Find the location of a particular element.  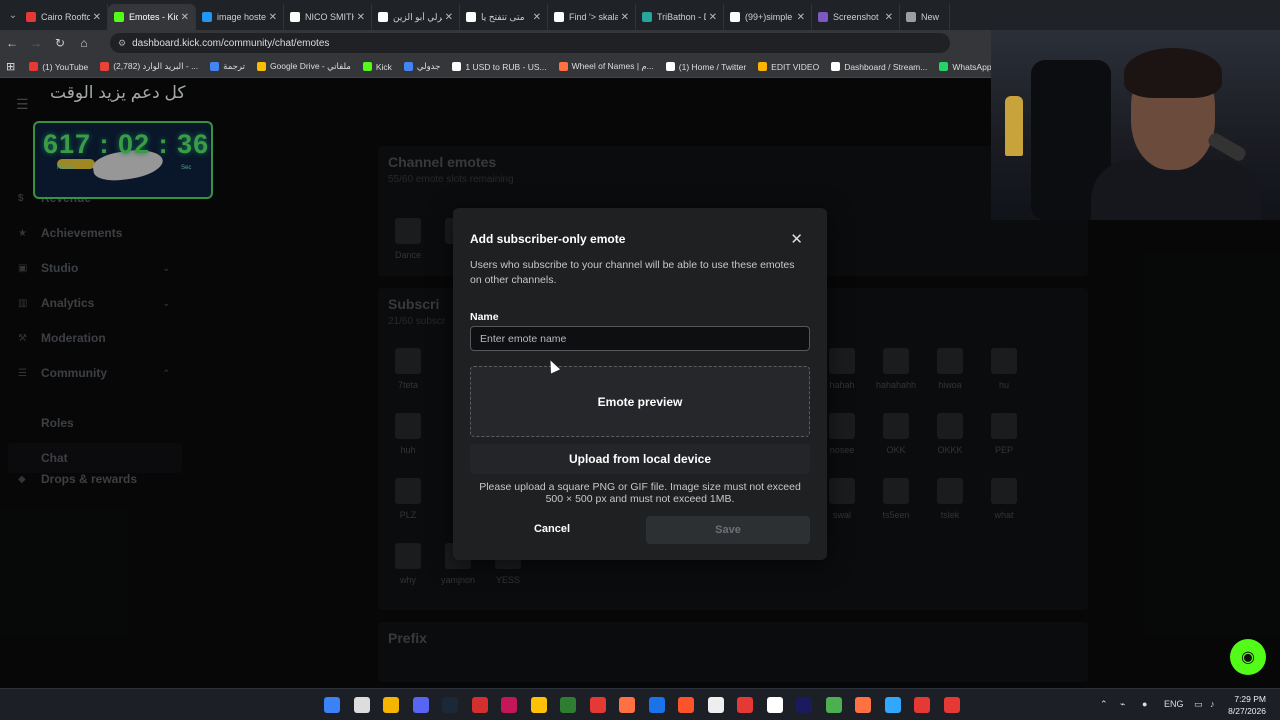

apps-grid-icon: ⊞ is located at coordinates (10, 66).